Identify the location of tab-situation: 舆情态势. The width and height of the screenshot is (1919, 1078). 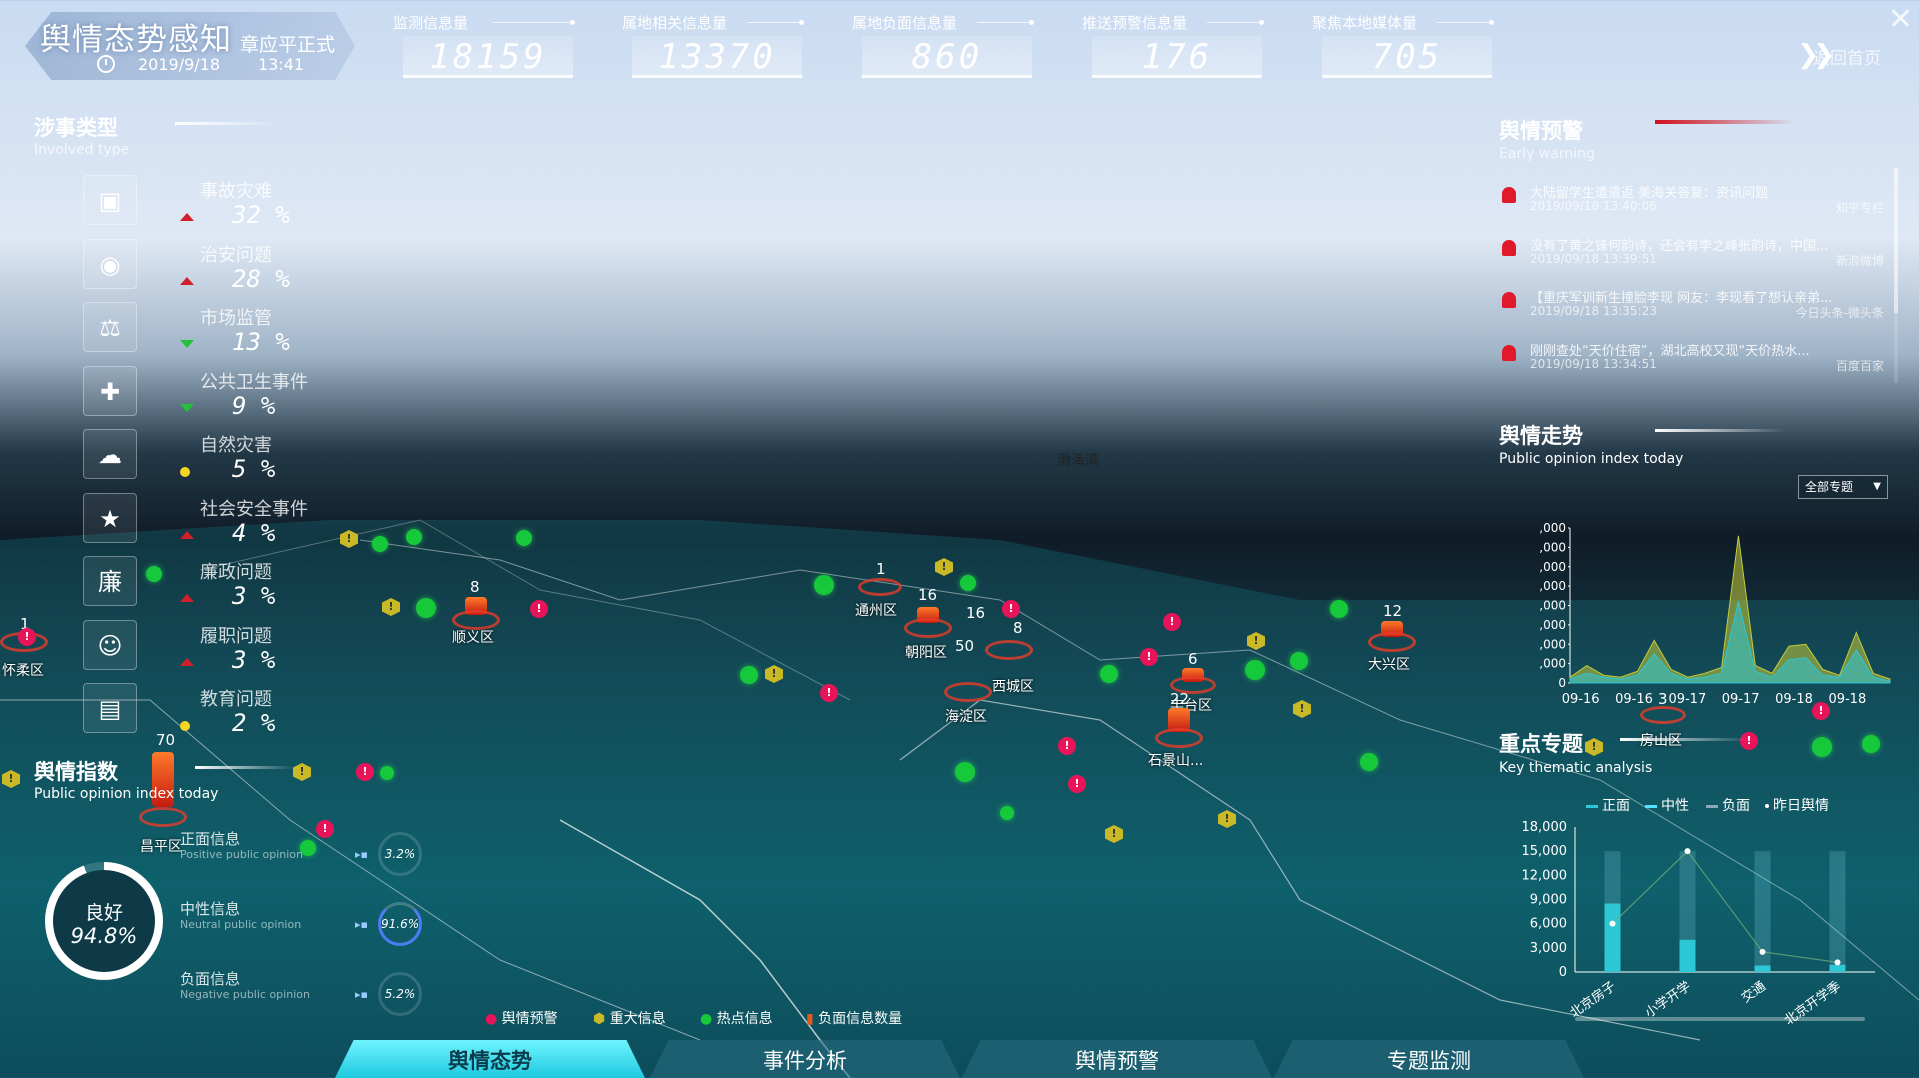
(490, 1059).